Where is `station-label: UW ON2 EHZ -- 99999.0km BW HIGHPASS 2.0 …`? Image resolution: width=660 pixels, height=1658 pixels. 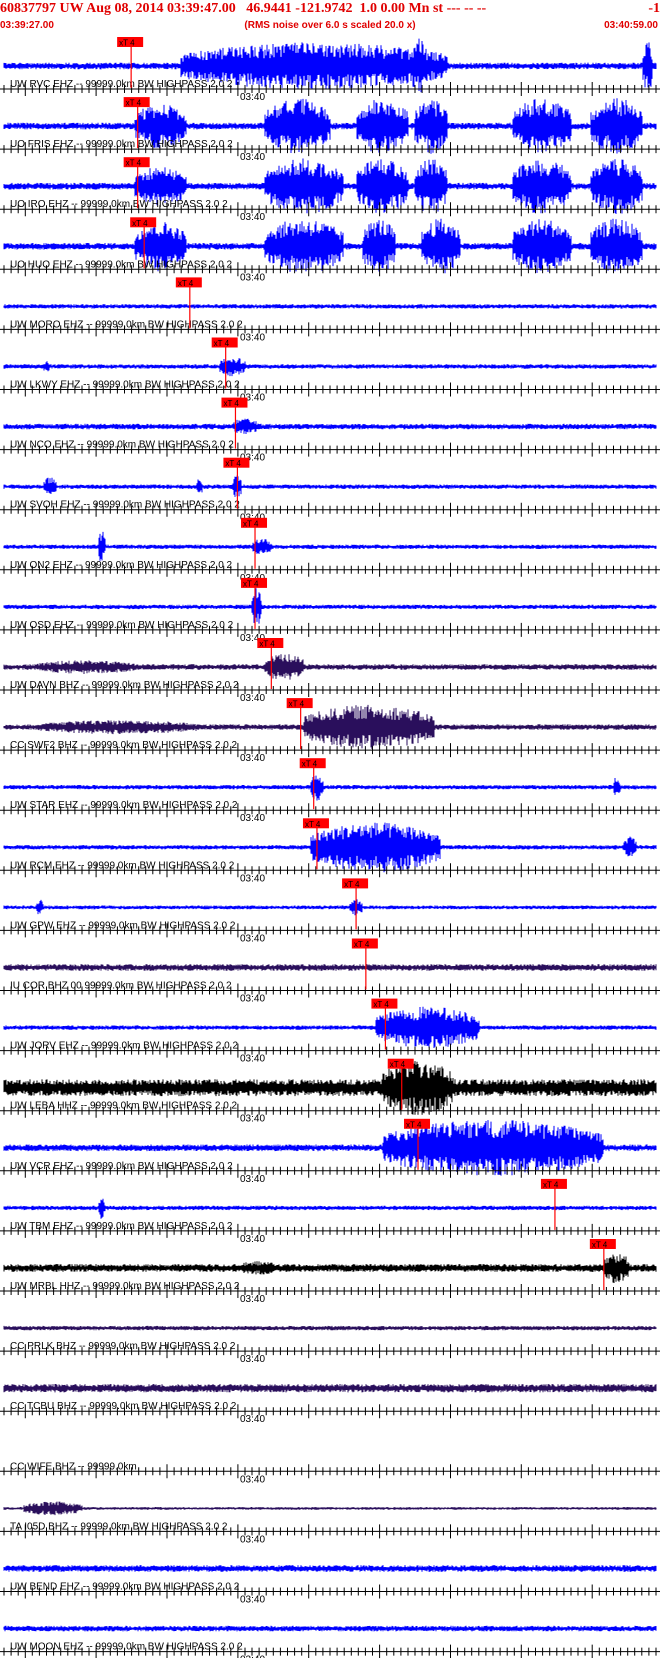 station-label: UW ON2 EHZ -- 99999.0km BW HIGHPASS 2.0 … is located at coordinates (121, 565).